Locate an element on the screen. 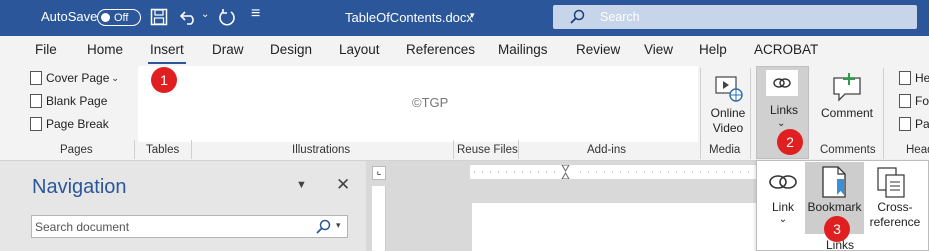 Image resolution: width=929 pixels, height=251 pixels. page-number-label: Pa is located at coordinates (922, 124).